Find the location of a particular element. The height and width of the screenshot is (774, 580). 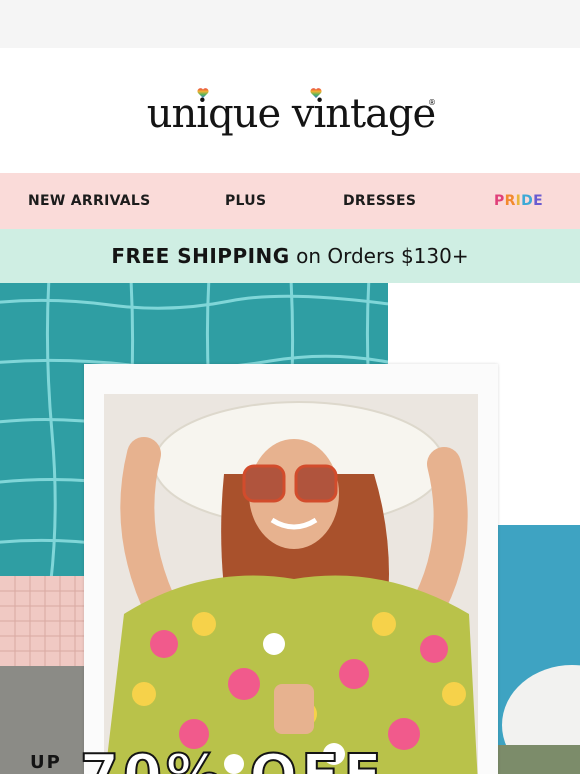

free-shipping-banner: FREE SHIPPING on Orders $130+ is located at coordinates (290, 256).